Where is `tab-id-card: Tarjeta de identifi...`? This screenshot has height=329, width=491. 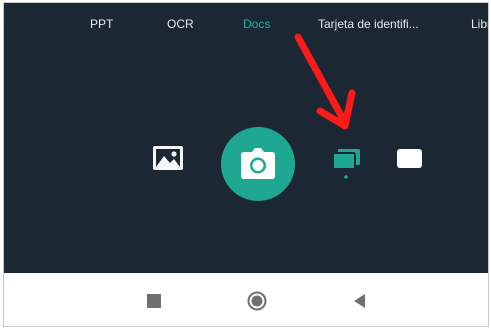 tab-id-card: Tarjeta de identifi... is located at coordinates (368, 24).